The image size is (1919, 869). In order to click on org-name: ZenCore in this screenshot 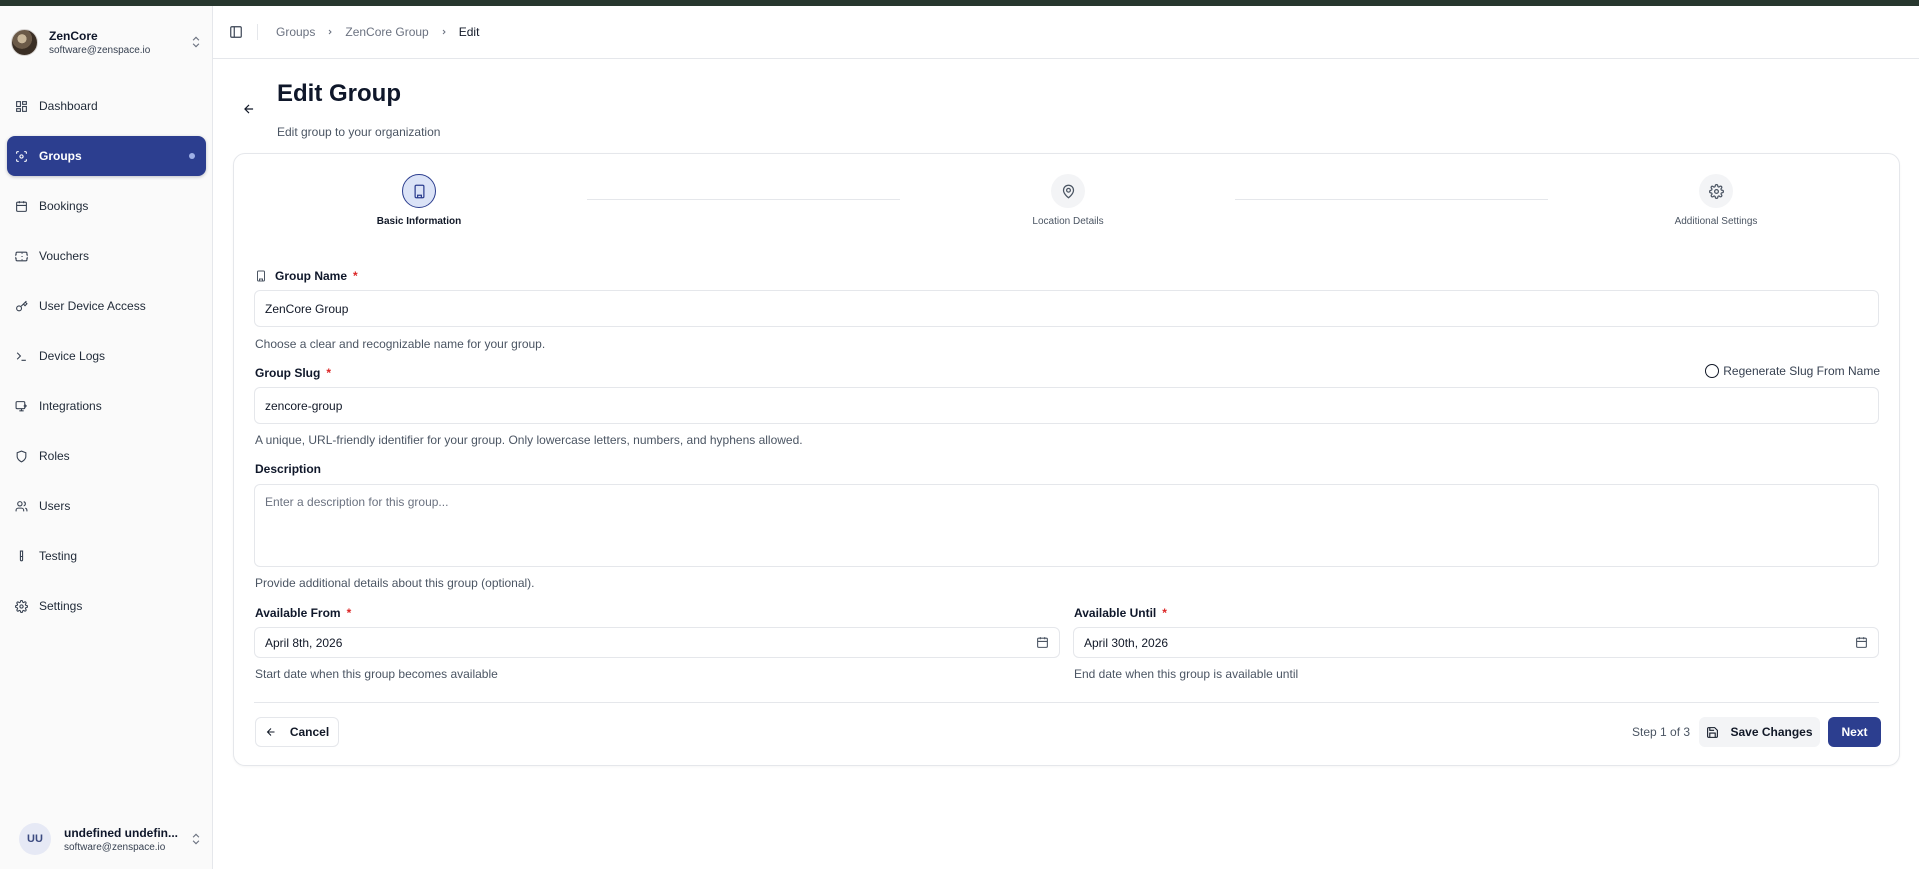, I will do `click(73, 35)`.